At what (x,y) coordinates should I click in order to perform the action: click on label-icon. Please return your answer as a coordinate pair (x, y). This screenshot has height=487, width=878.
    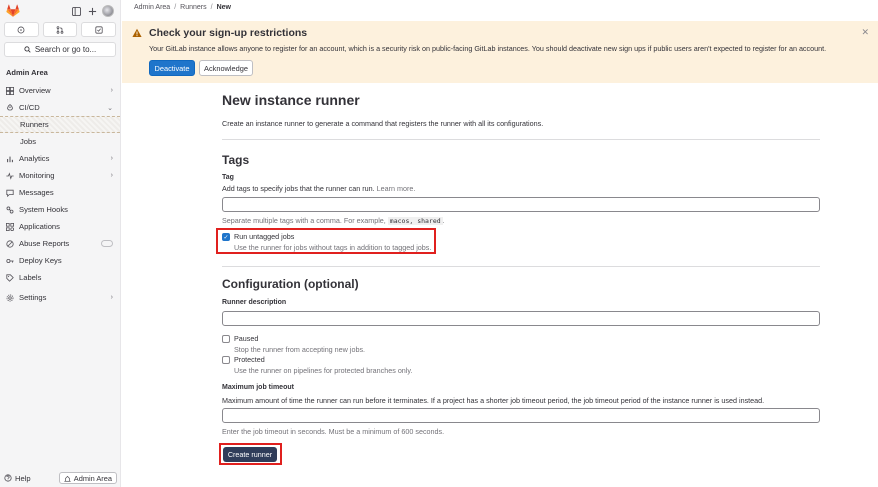
    Looking at the image, I should click on (10, 277).